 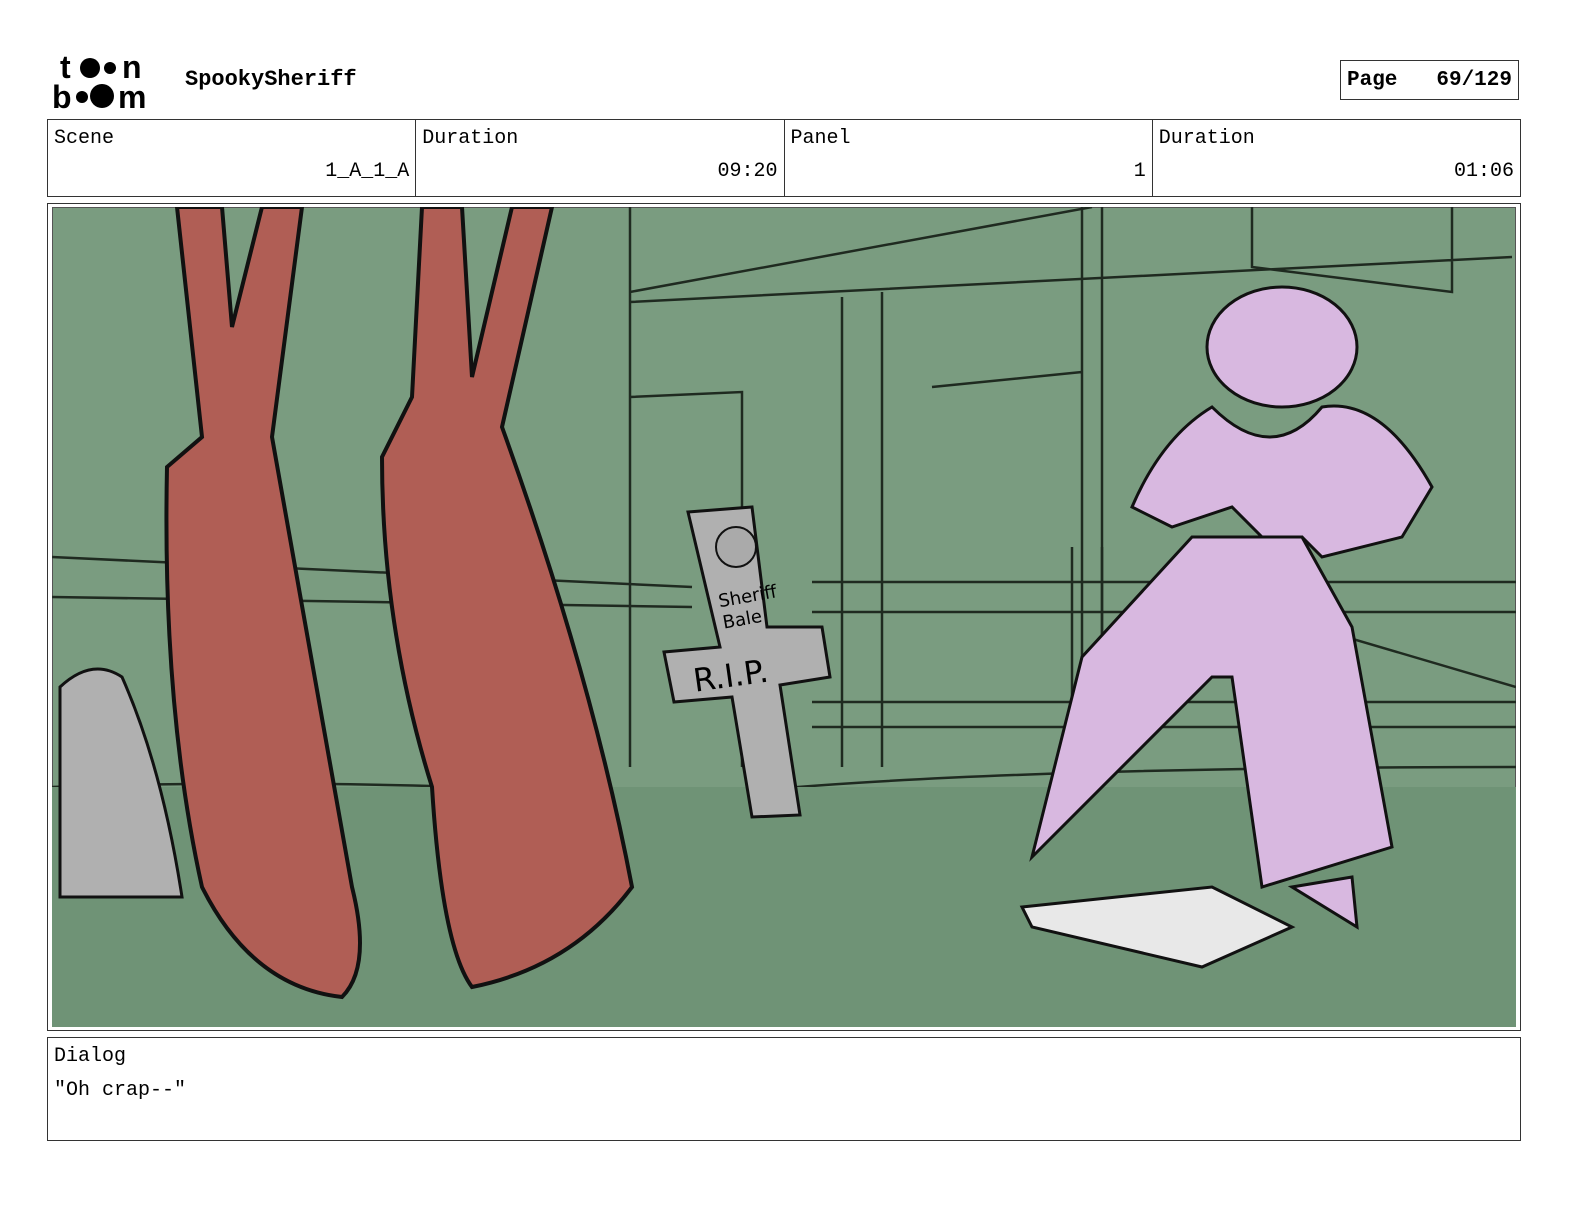 I want to click on scene-value: 1_A_1_A, so click(x=367, y=171).